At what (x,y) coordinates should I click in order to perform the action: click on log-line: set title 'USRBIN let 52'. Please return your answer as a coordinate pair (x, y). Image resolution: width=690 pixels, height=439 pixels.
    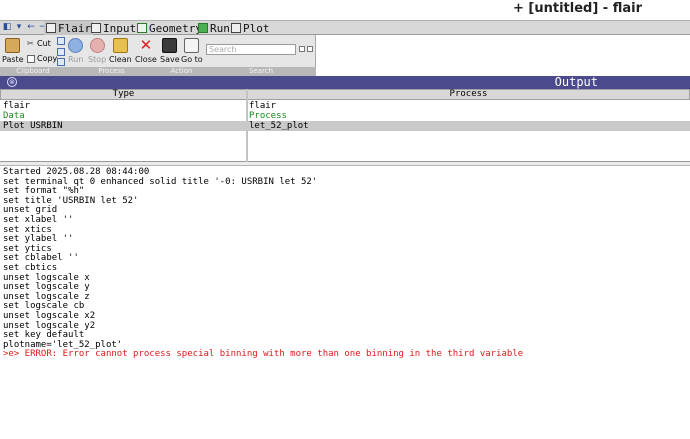
    Looking at the image, I should click on (71, 200).